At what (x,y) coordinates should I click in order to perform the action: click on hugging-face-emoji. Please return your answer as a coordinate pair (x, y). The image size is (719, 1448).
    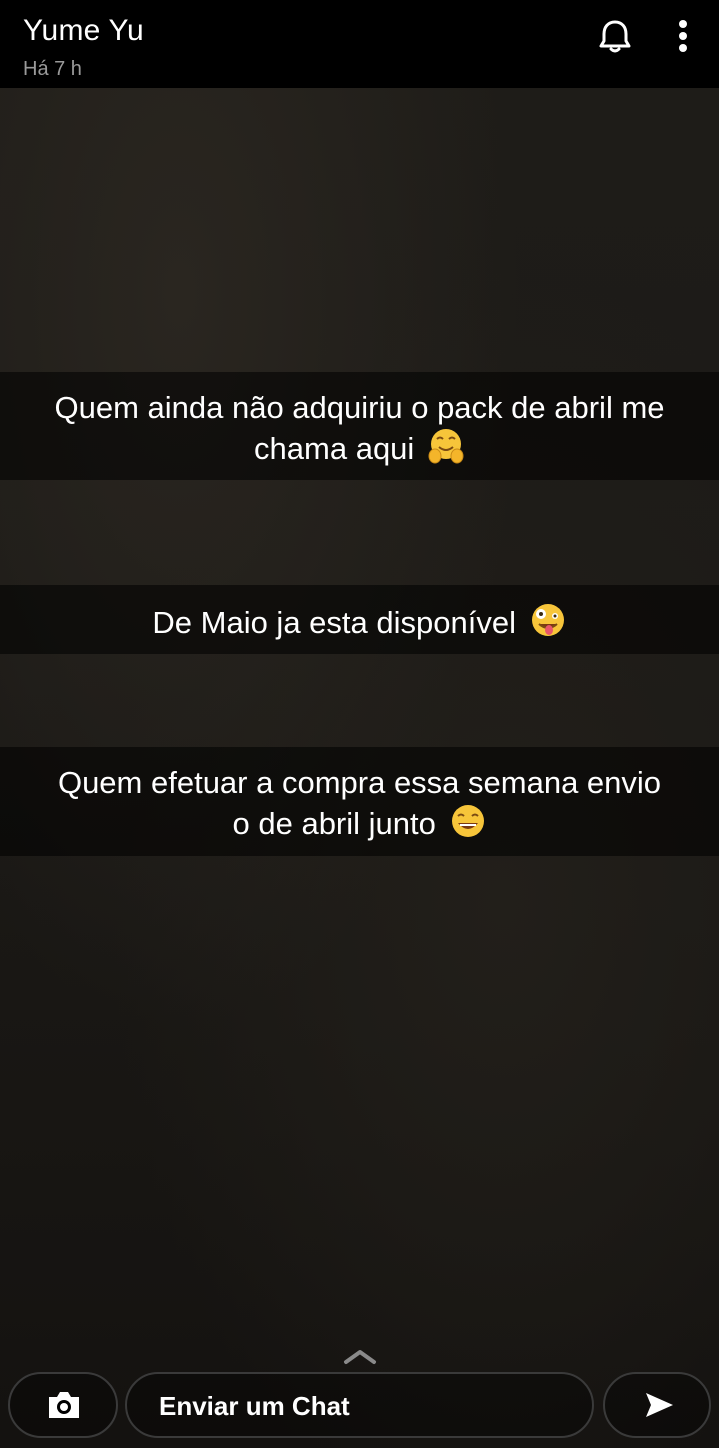
    Looking at the image, I should click on (446, 446).